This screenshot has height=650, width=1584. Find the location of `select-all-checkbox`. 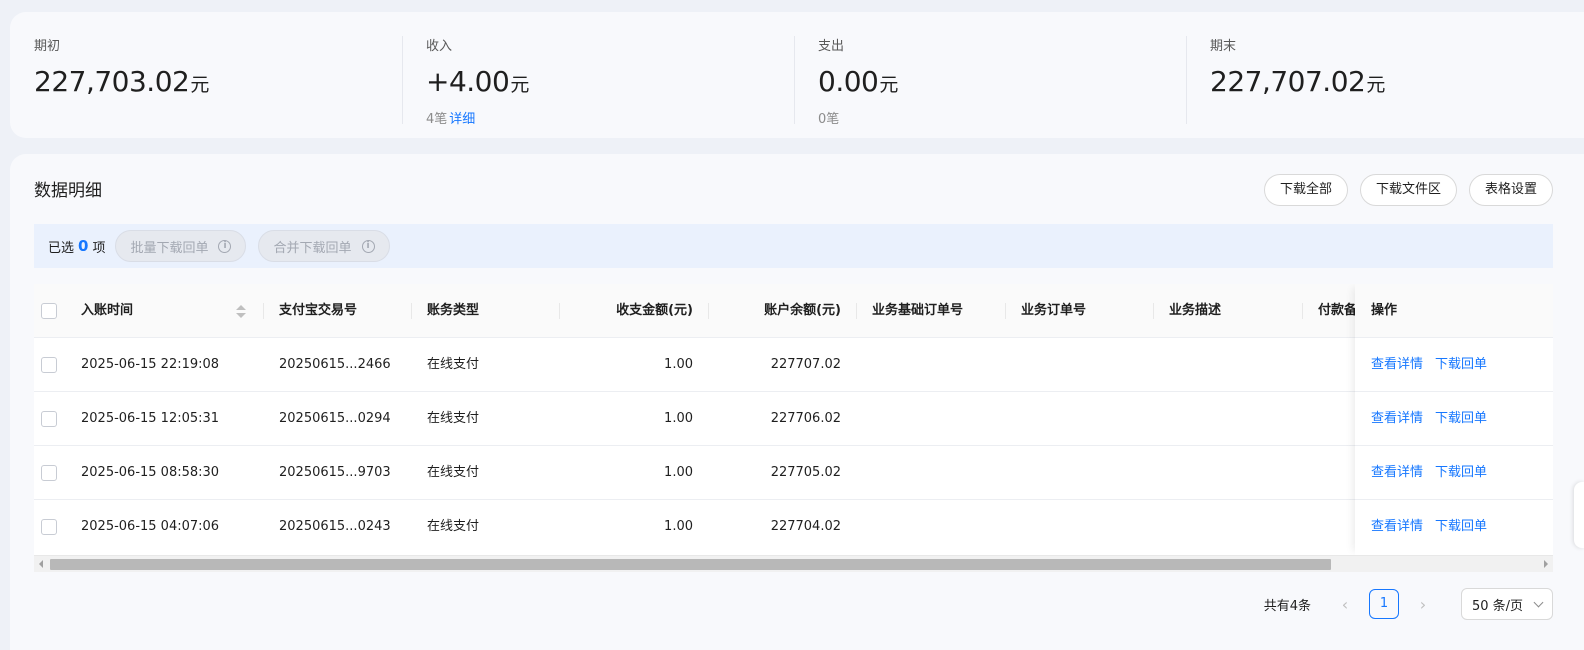

select-all-checkbox is located at coordinates (49, 311).